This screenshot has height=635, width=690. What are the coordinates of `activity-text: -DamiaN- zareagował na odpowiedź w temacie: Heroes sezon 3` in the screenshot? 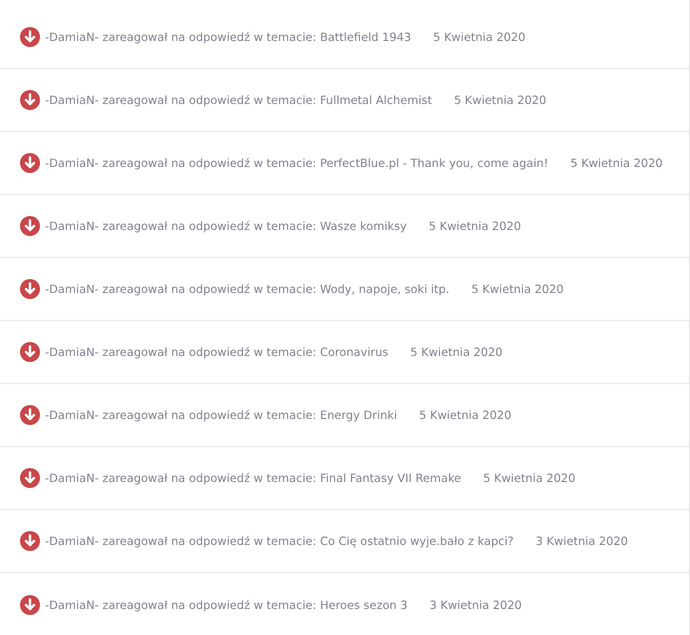 It's located at (226, 605).